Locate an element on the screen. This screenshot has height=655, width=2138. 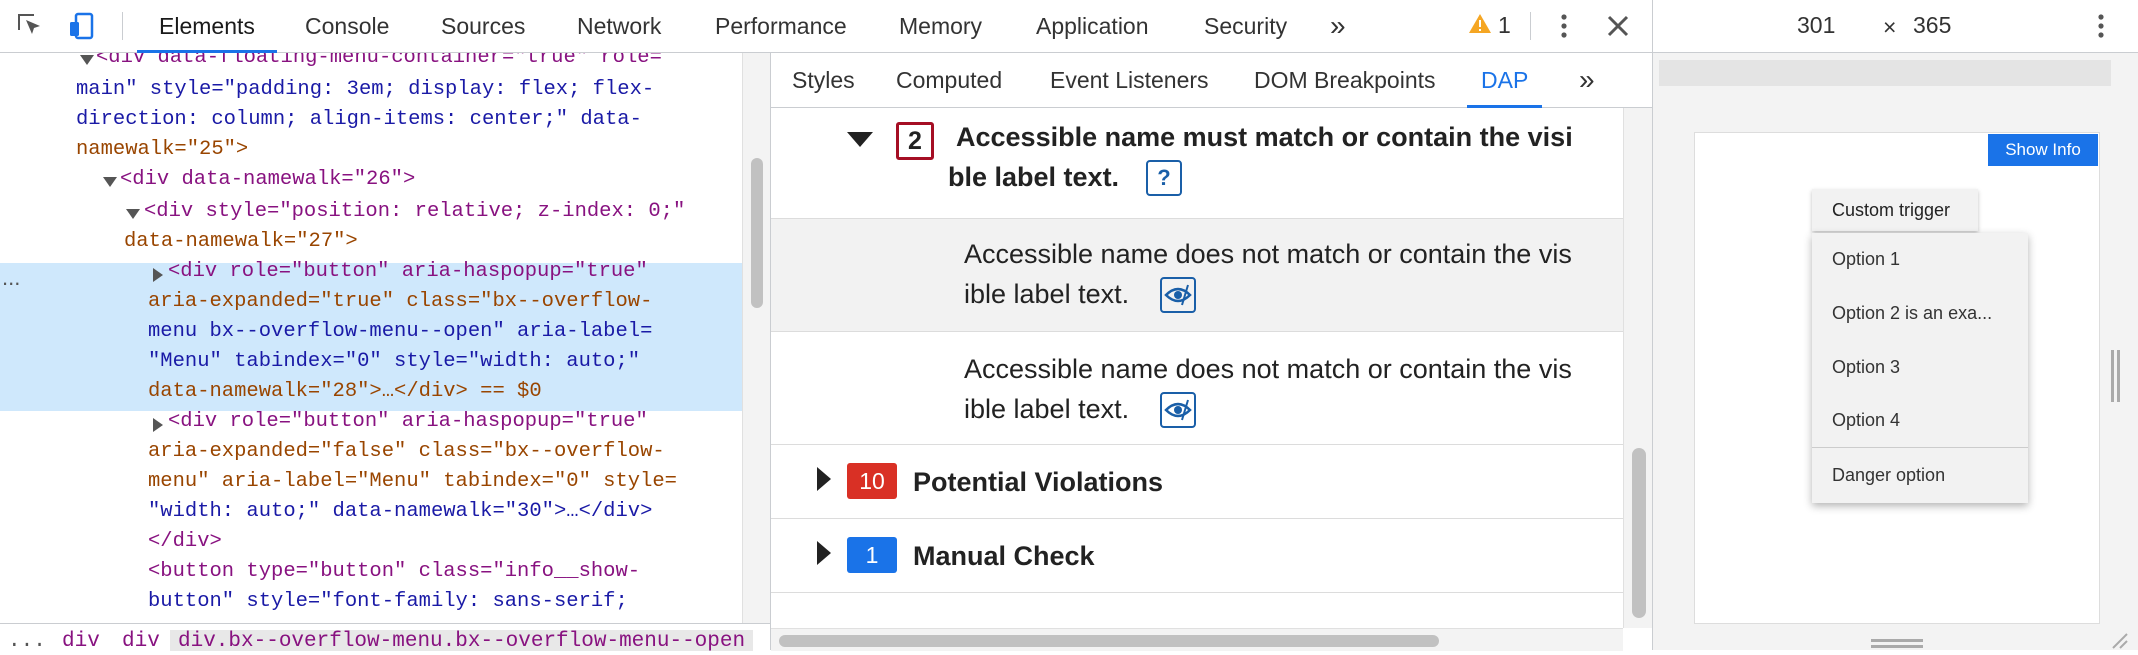
menu-option: Option 3 is located at coordinates (1866, 367).